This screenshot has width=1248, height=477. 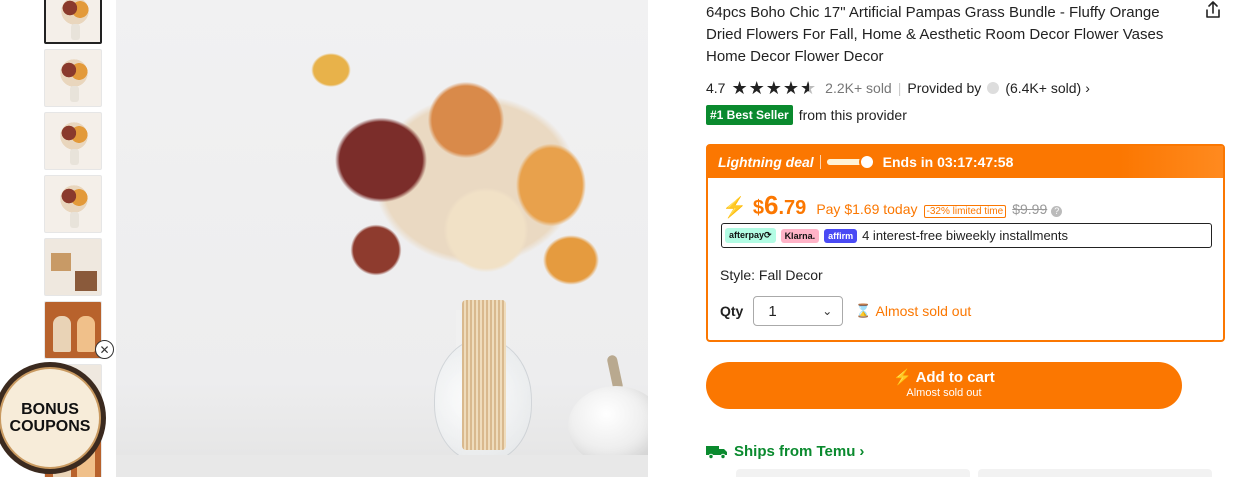 I want to click on lightning-deal-label: Lightning deal, so click(x=766, y=162).